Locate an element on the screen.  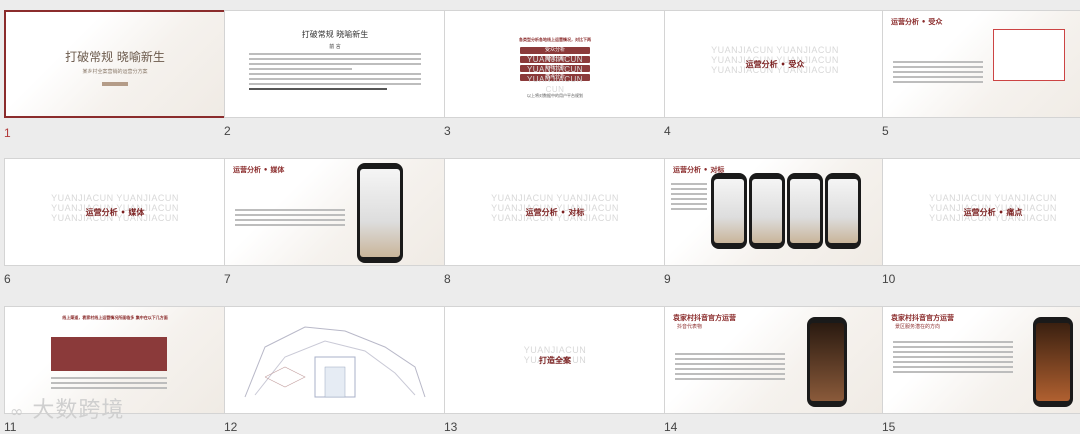
slide-button-shape is located at coordinates (115, 84).